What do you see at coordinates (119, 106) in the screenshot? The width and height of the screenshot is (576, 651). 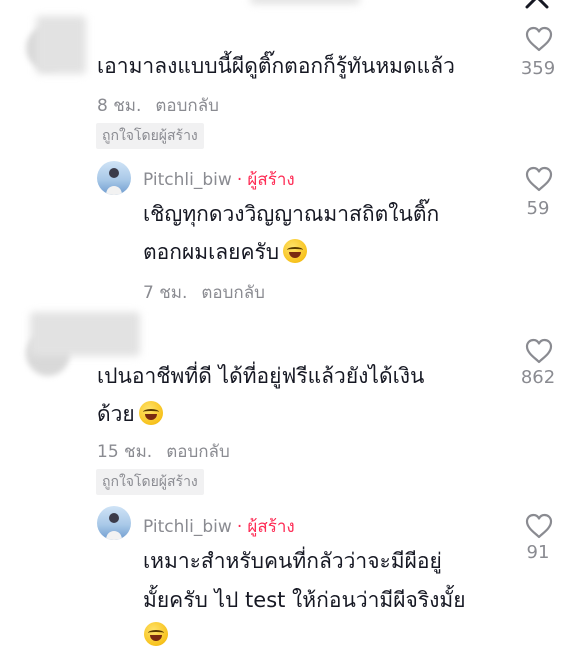 I see `comment-time: 8 ชม.` at bounding box center [119, 106].